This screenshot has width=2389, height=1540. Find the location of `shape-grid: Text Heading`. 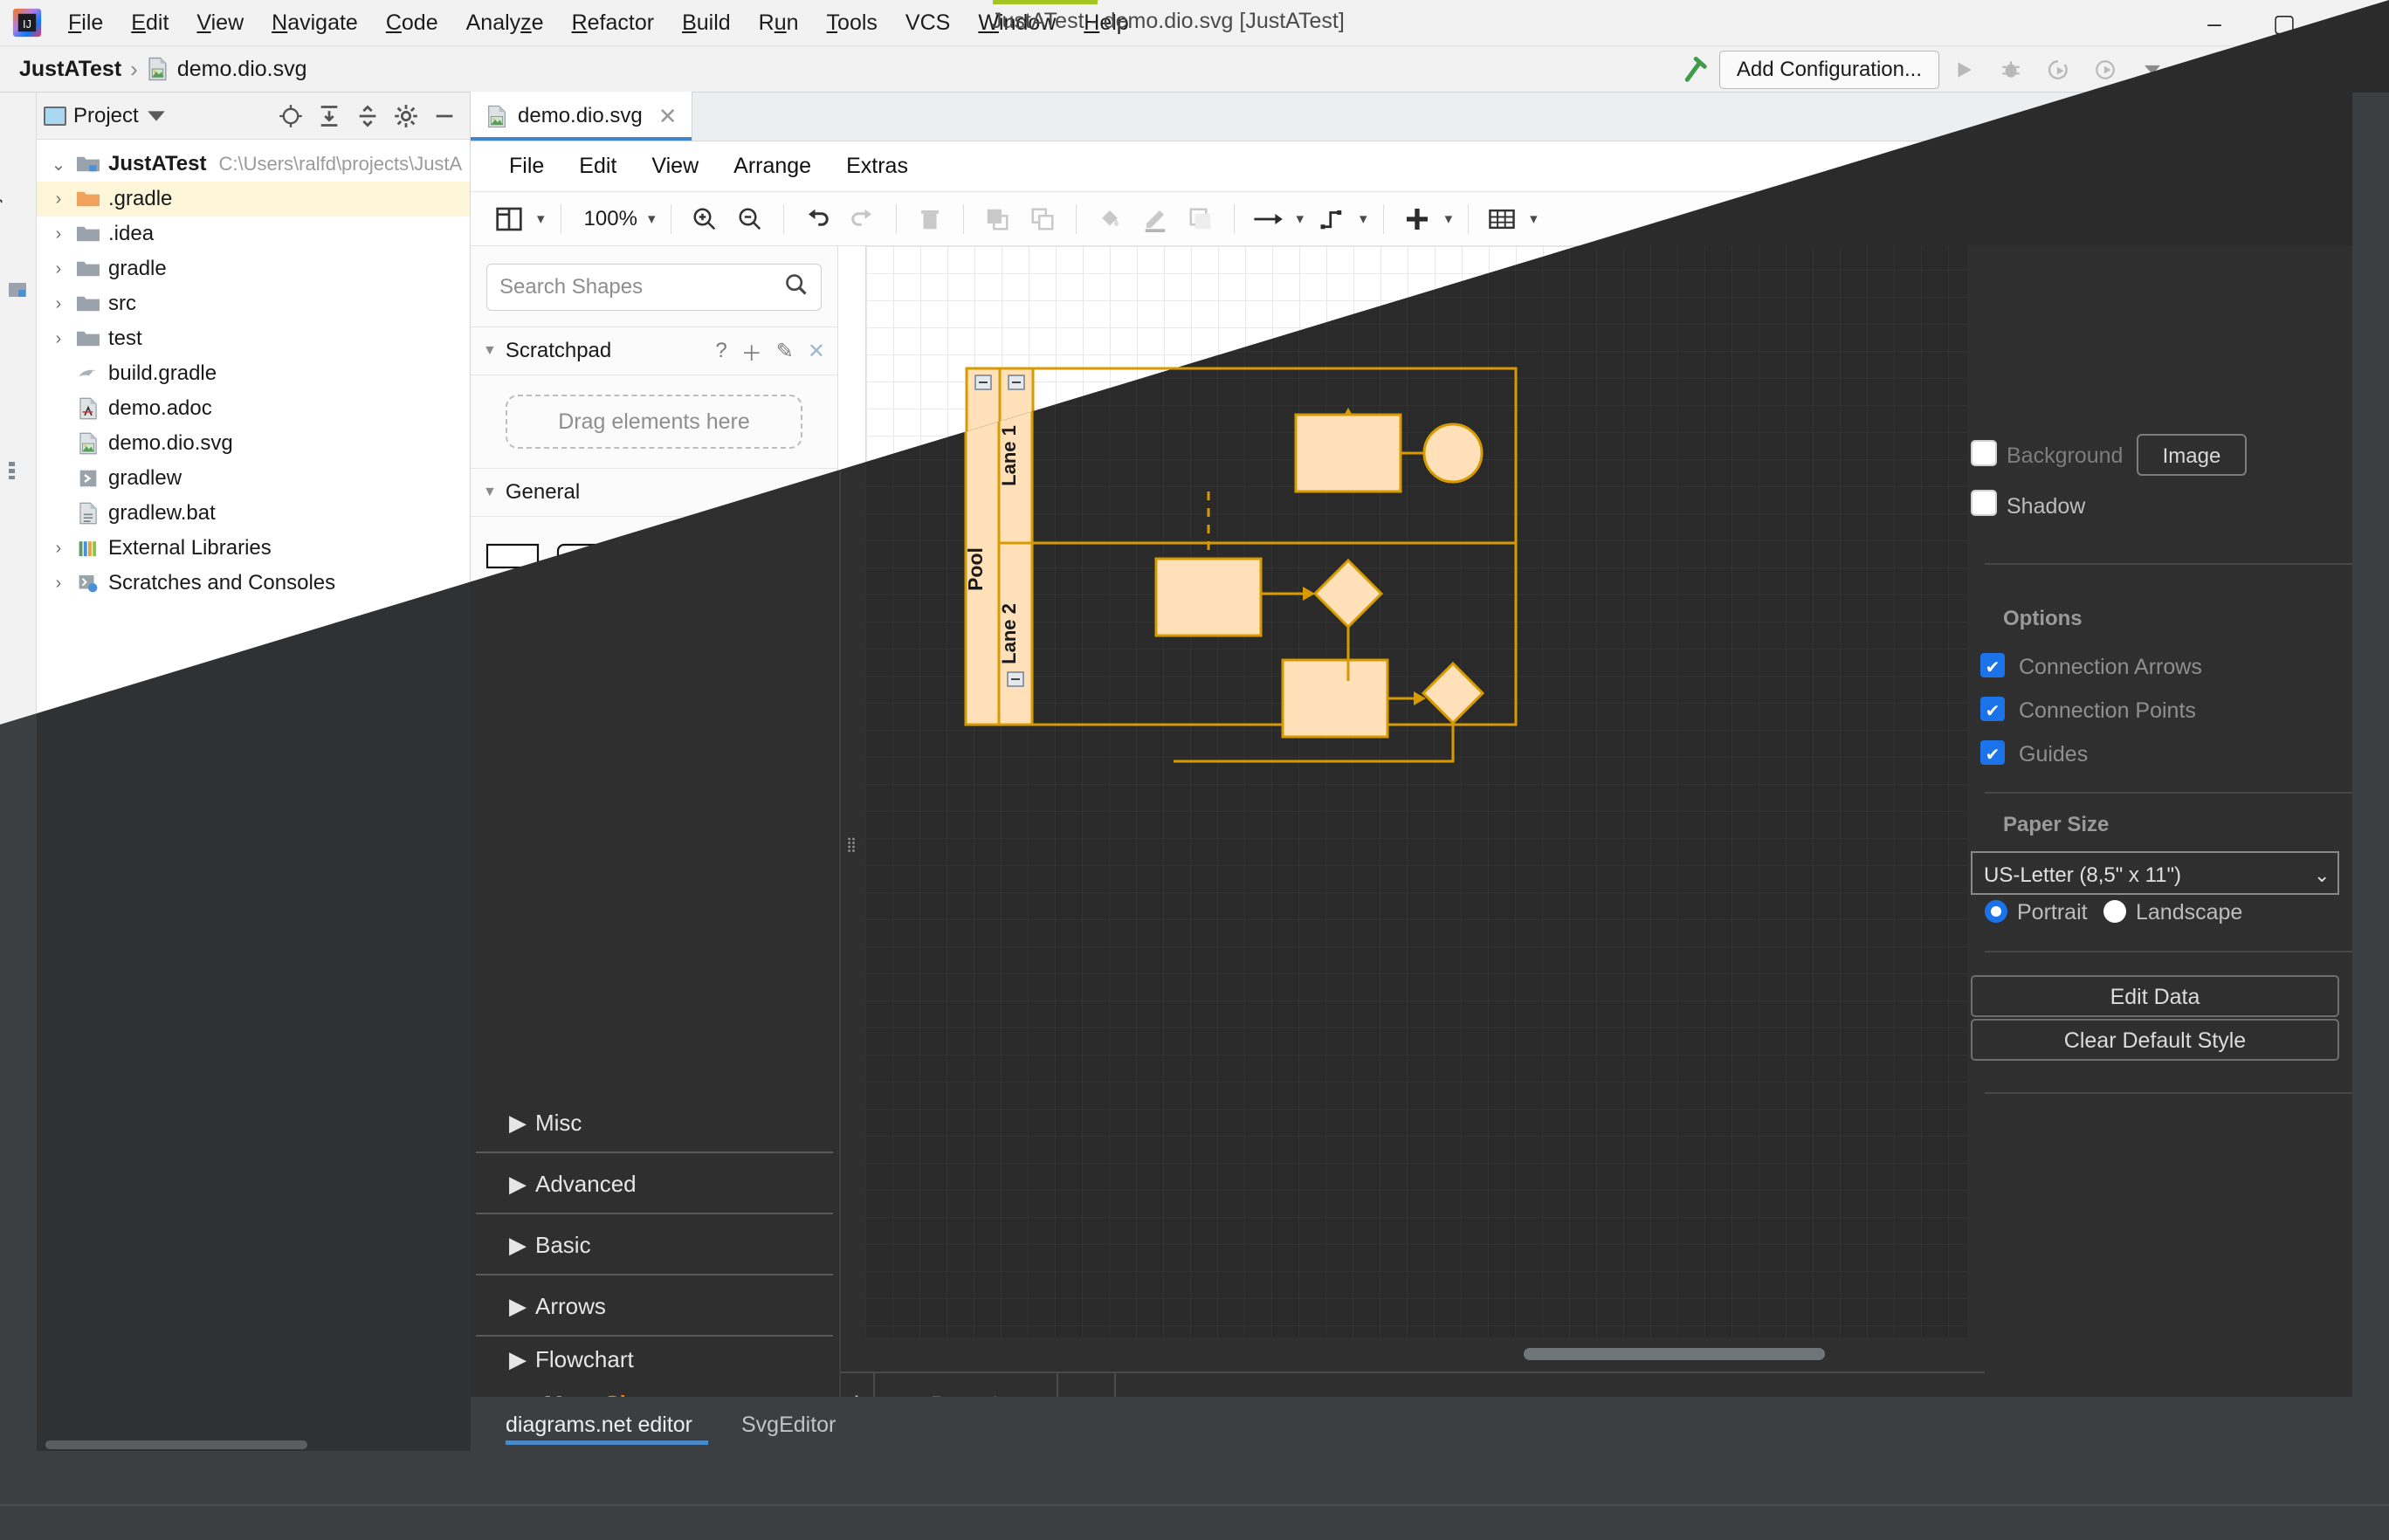

shape-grid: Text Heading is located at coordinates (654, 772).